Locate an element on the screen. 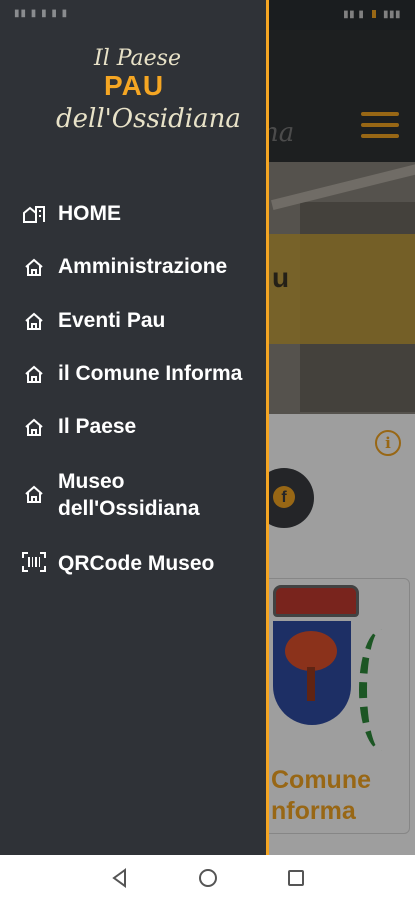  logo-line1: Il Paese is located at coordinates (137, 58).